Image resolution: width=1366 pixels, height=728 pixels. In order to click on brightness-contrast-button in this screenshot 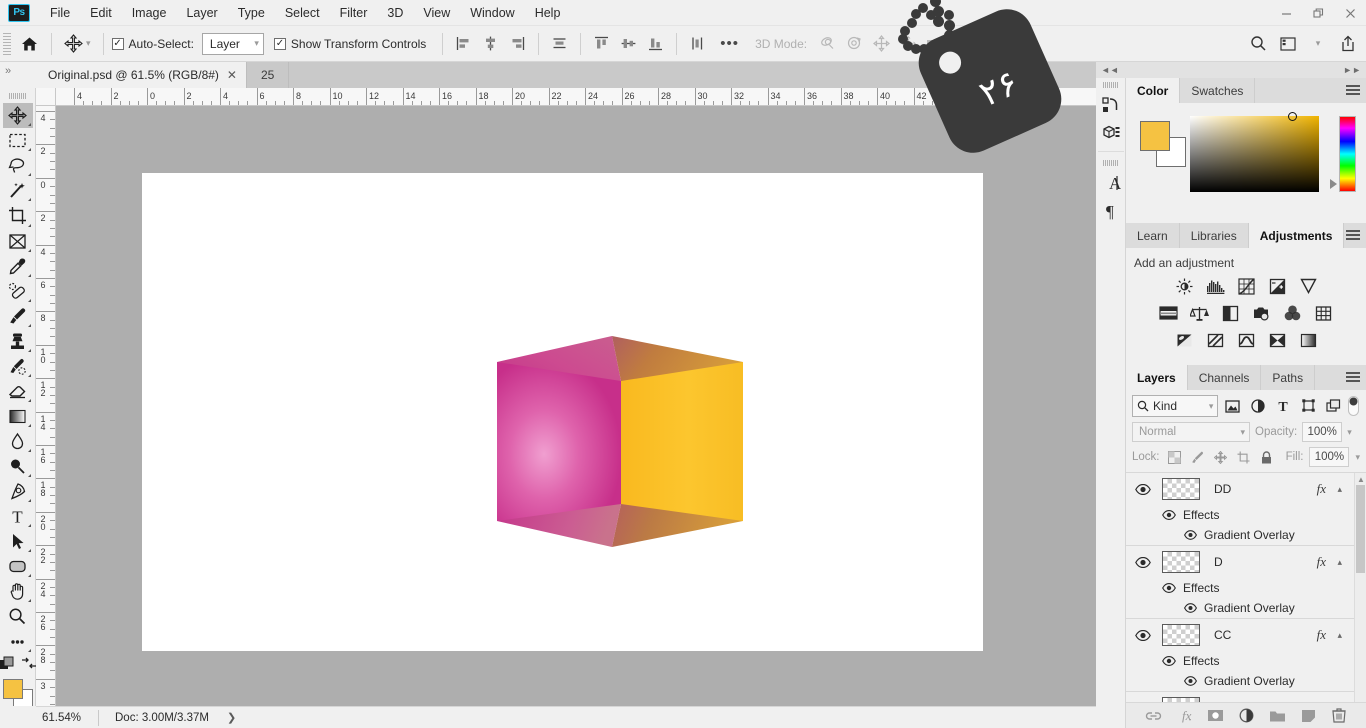, I will do `click(1184, 286)`.